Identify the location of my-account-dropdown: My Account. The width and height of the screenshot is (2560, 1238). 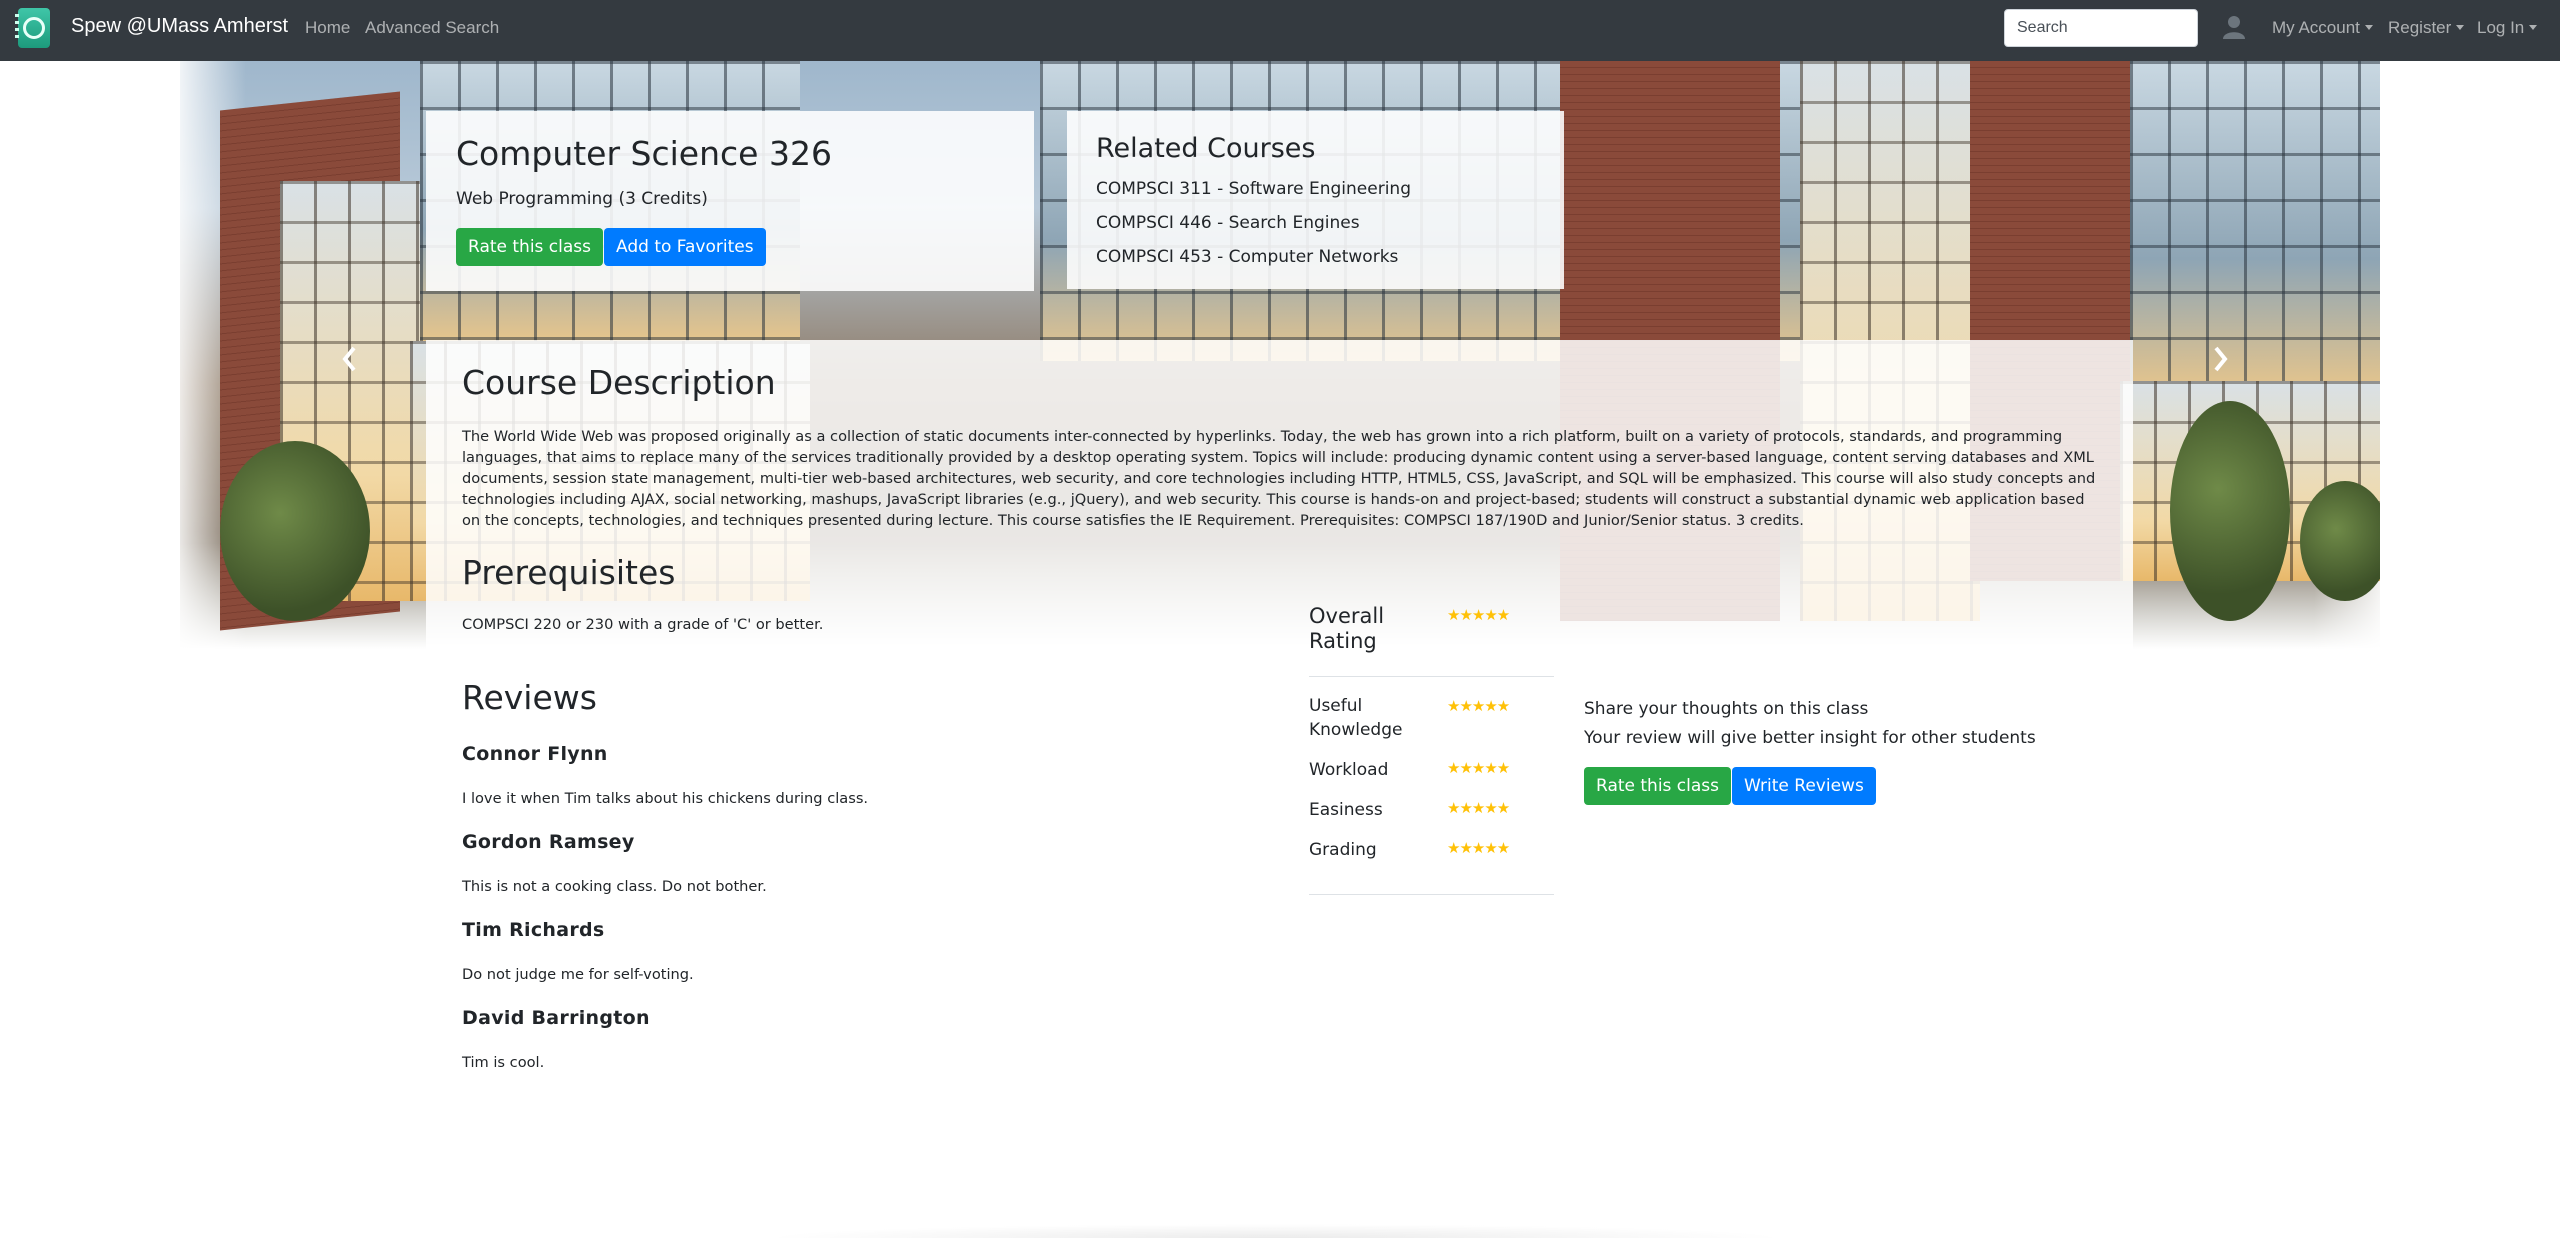
(2322, 28).